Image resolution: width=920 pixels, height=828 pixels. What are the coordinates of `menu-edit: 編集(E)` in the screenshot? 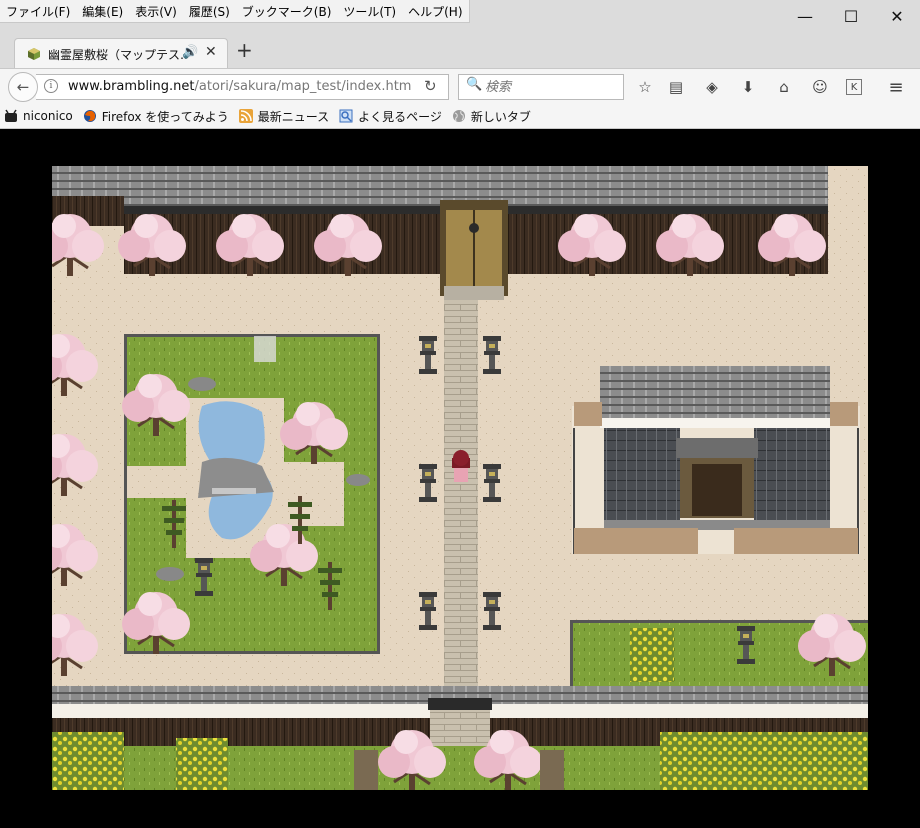 It's located at (102, 11).